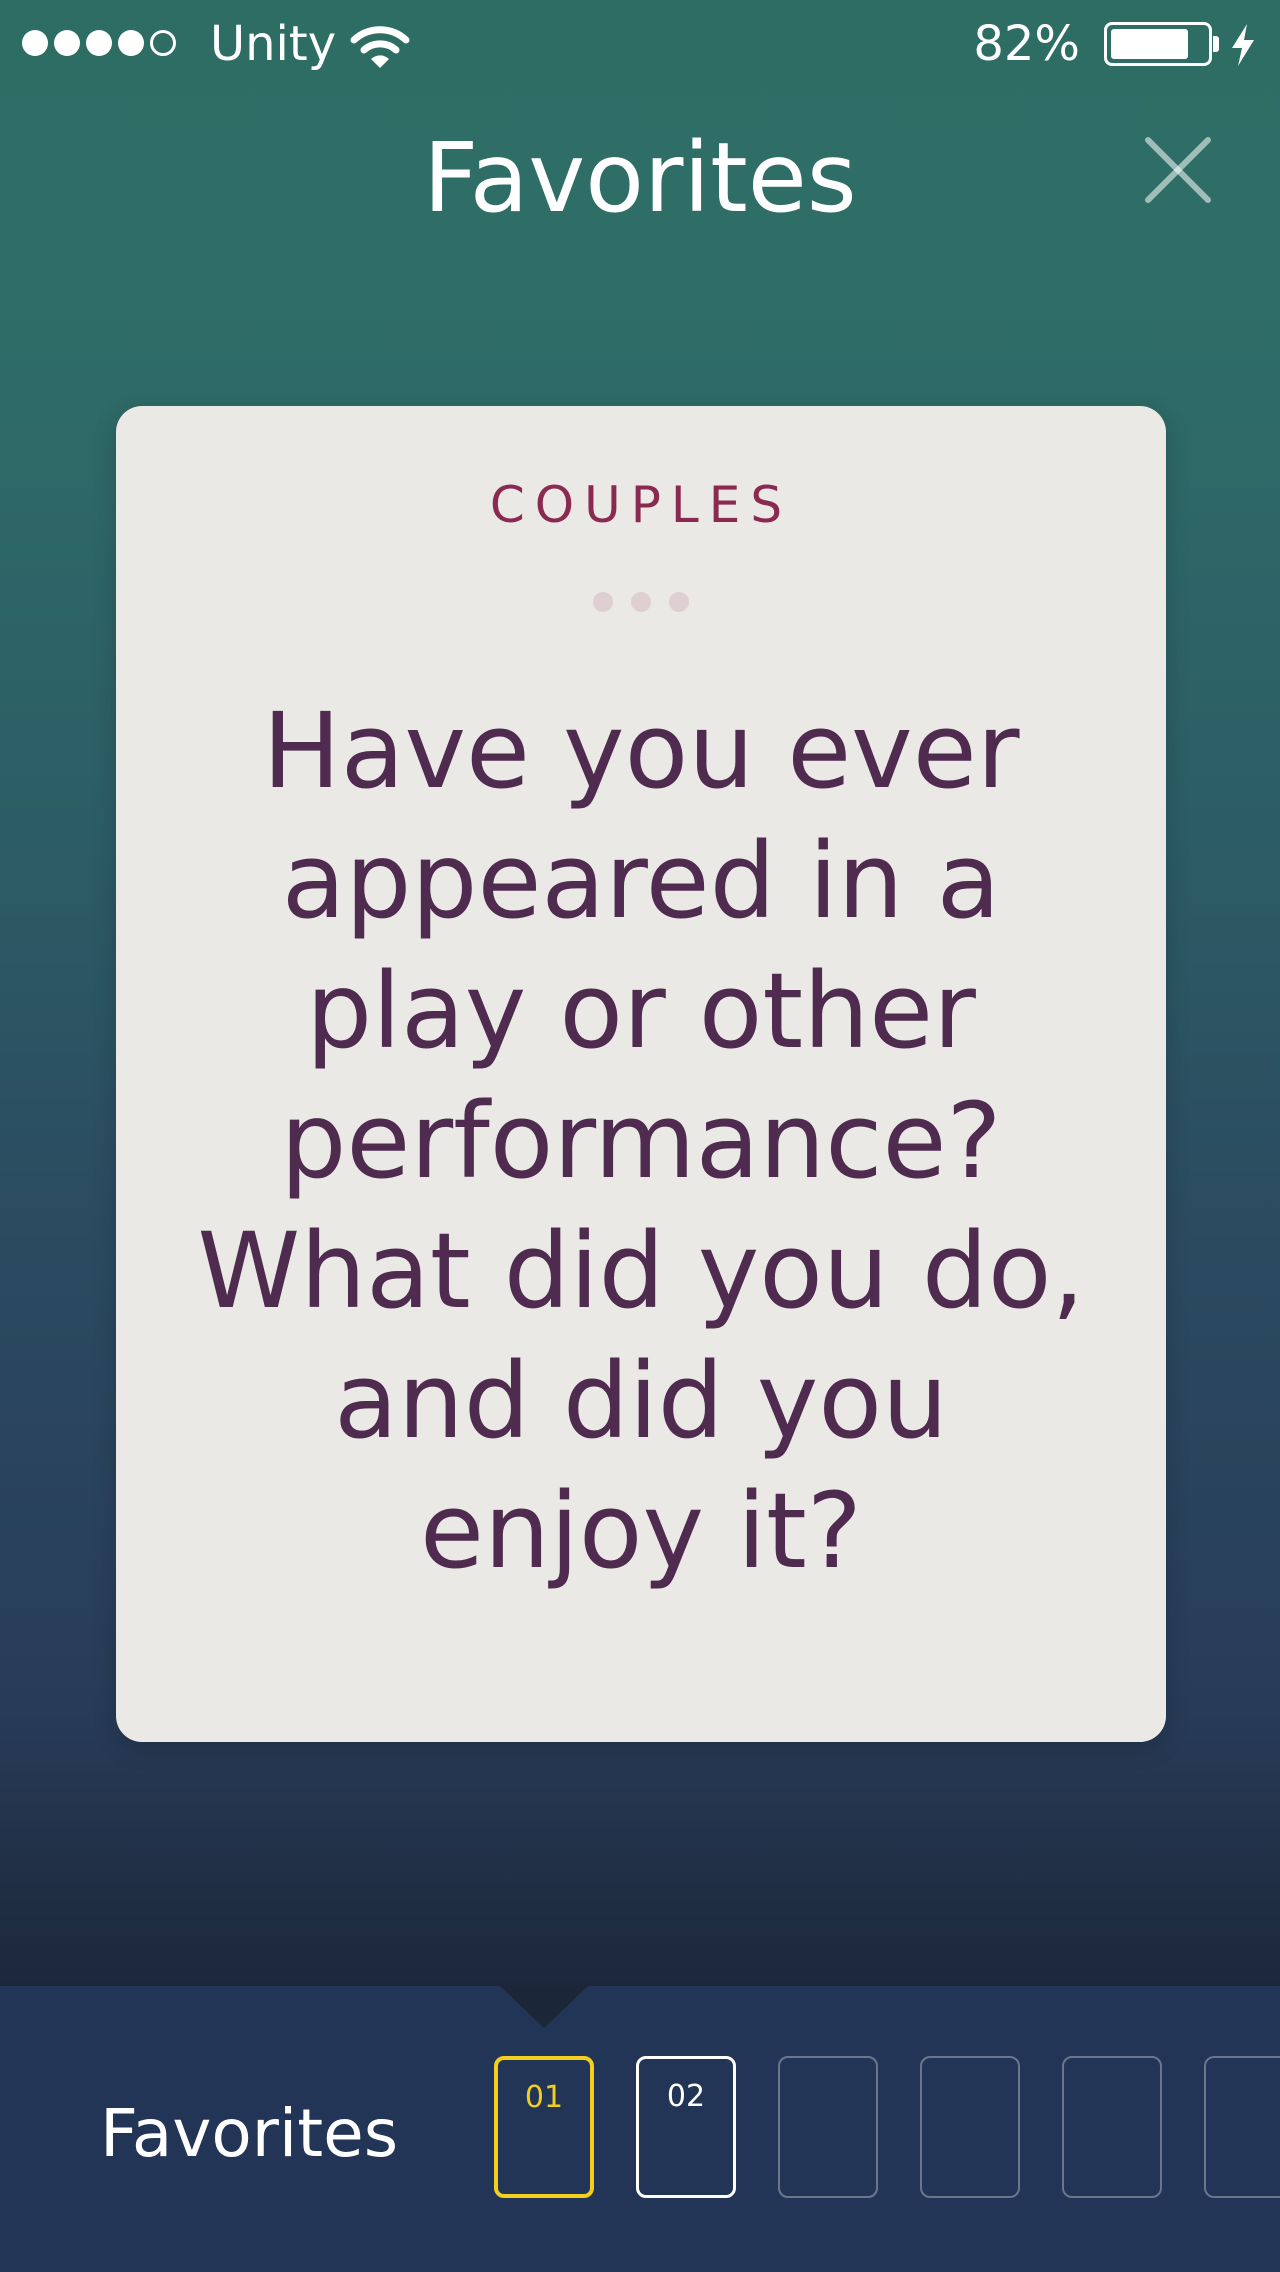 The width and height of the screenshot is (1280, 2272). What do you see at coordinates (1178, 170) in the screenshot?
I see `close-icon` at bounding box center [1178, 170].